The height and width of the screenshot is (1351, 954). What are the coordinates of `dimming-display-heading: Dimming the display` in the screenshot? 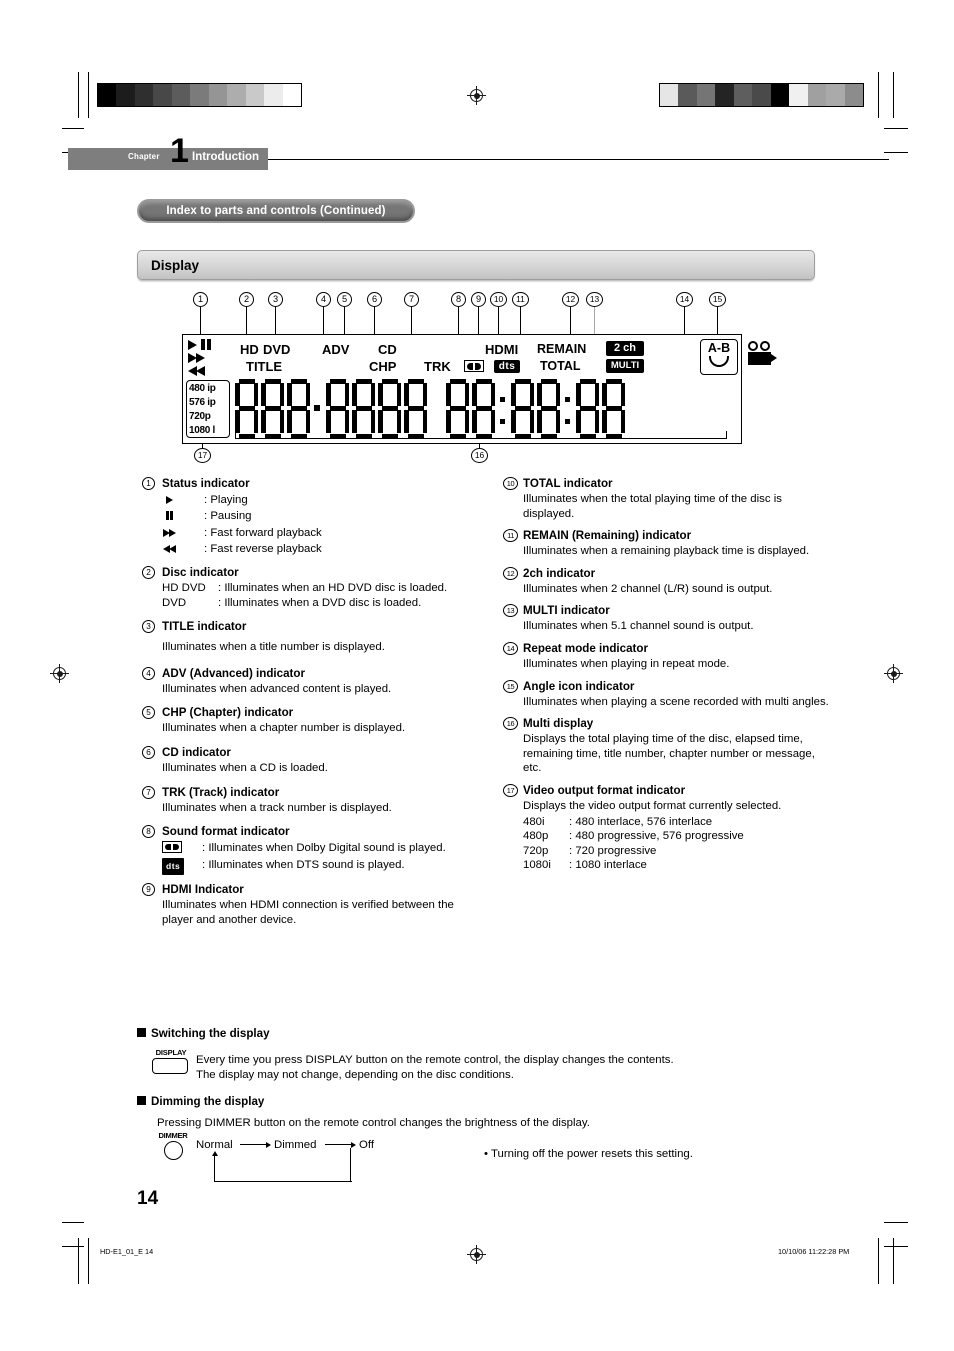 It's located at (200, 1101).